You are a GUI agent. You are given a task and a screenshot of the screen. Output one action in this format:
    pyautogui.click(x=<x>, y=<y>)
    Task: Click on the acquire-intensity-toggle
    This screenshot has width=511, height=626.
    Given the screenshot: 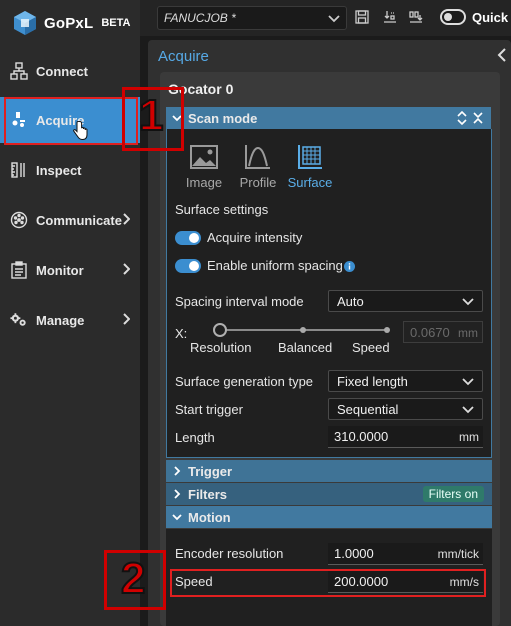 What is the action you would take?
    pyautogui.click(x=188, y=238)
    